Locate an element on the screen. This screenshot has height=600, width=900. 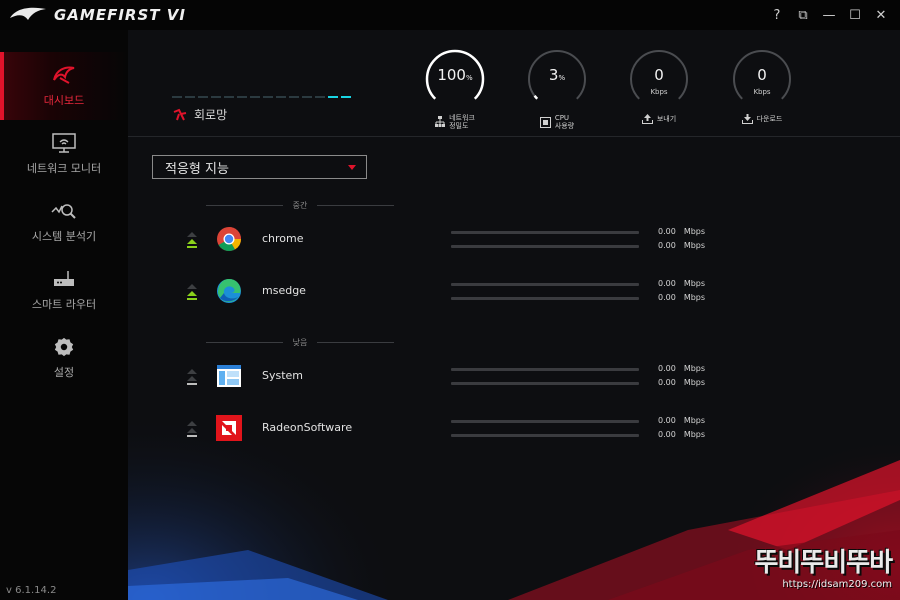
version-label: v 6.1.14.2 is located at coordinates (31, 590).